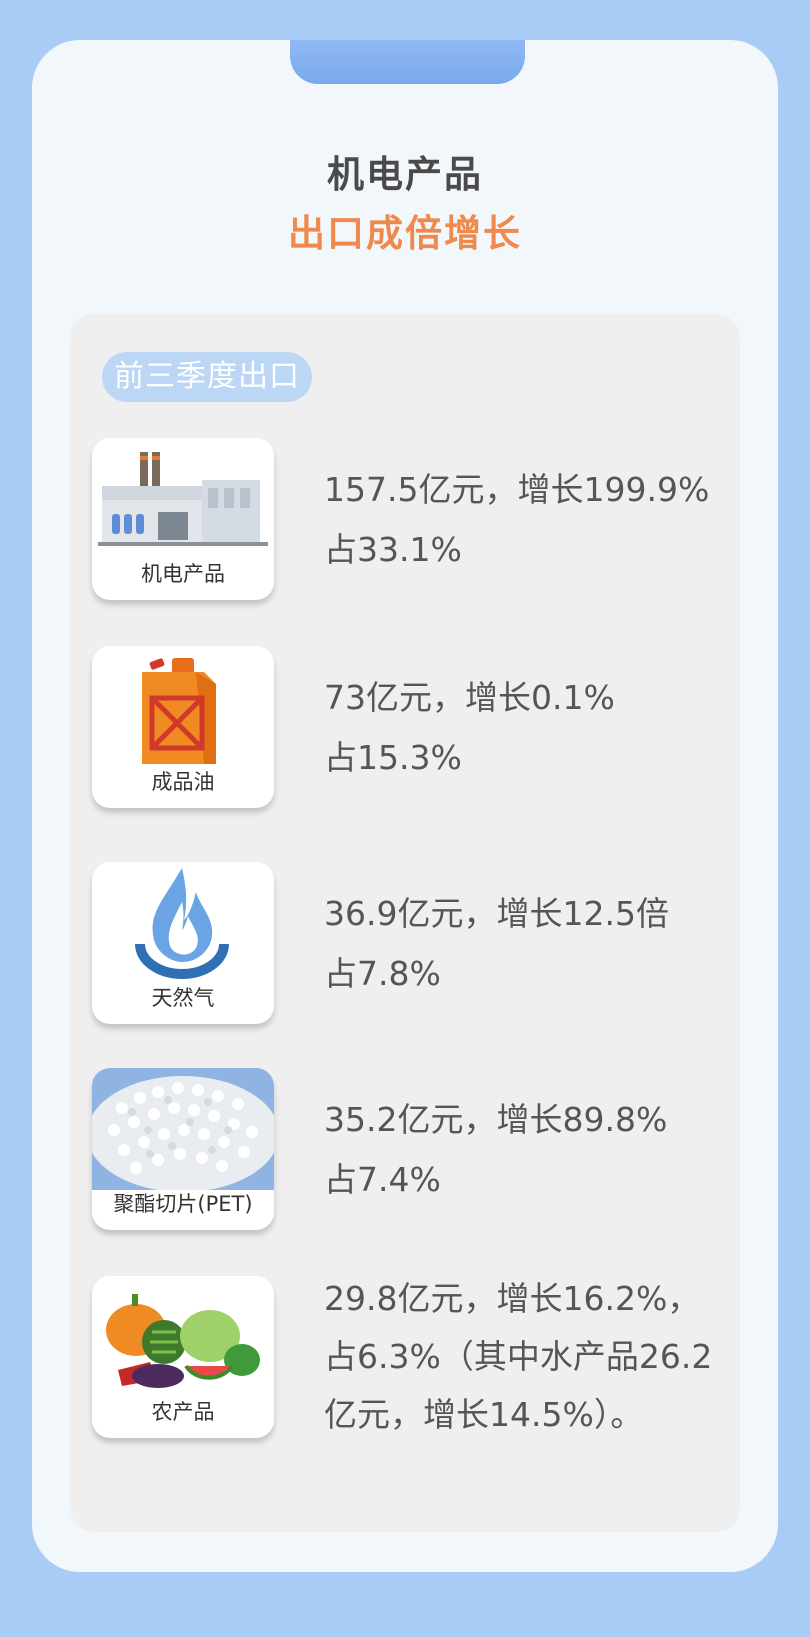  I want to click on list-item: 成品油 73亿元，增长0.1% 占15.3%, so click(417, 728).